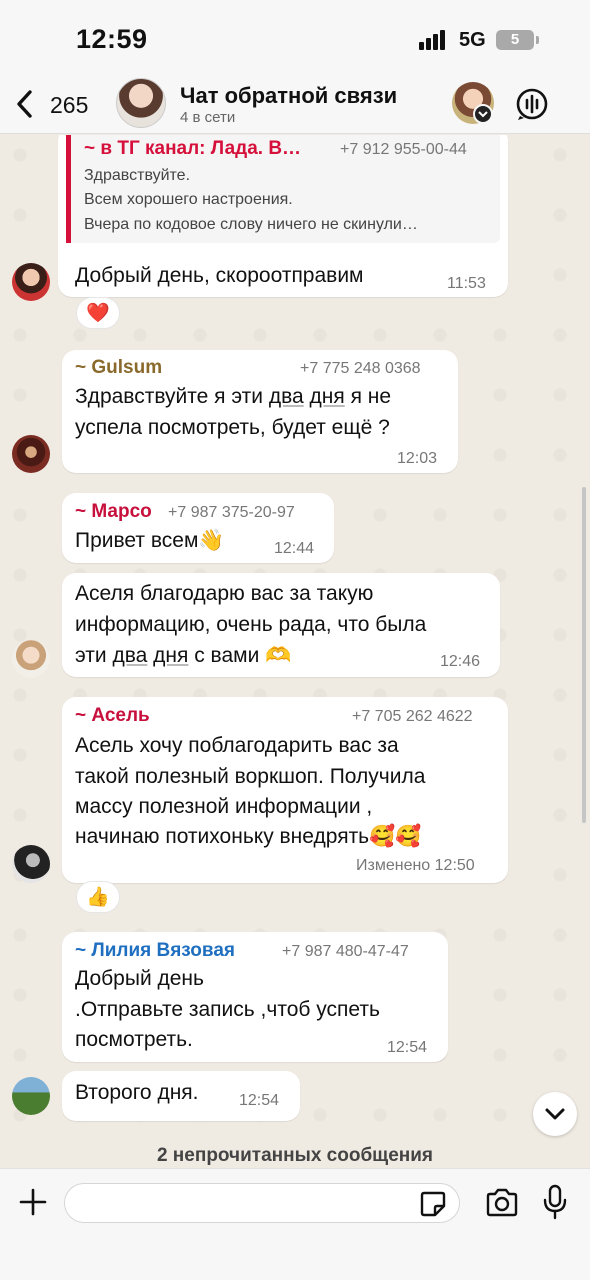  I want to click on status-bar: 12:59 5G 5, so click(295, 37).